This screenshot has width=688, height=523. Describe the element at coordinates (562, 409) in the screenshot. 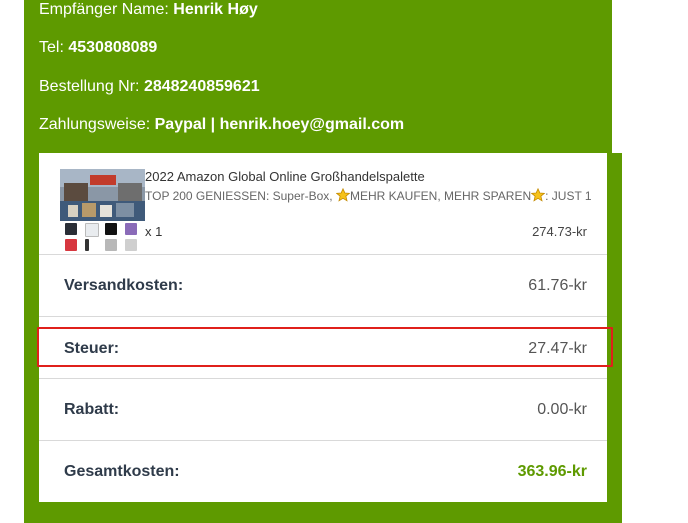

I see `discount-value: 0.00-kr` at that location.